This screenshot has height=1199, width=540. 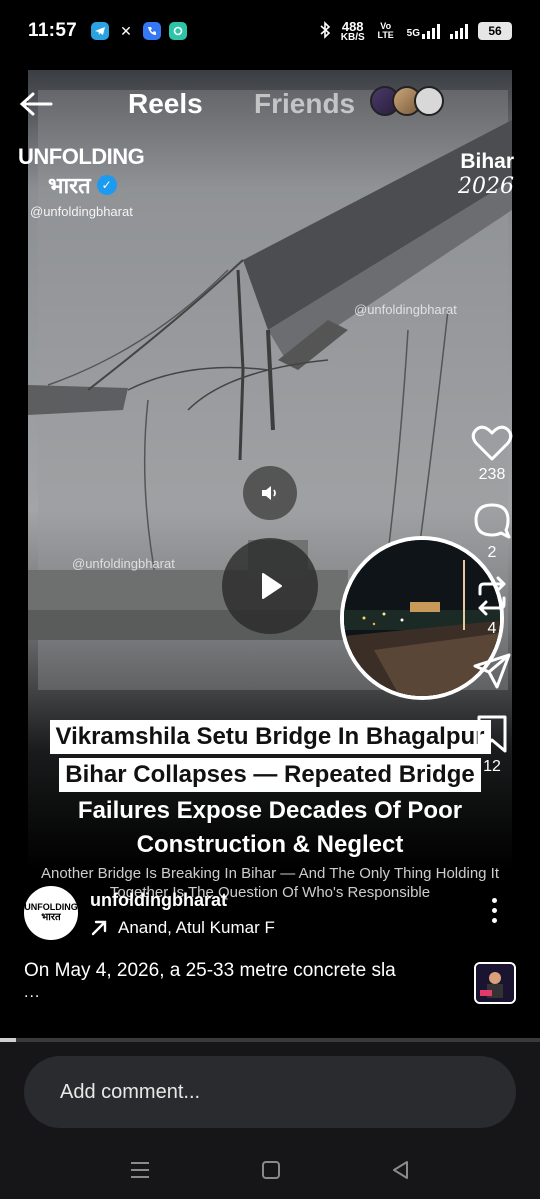 I want to click on mute-button, so click(x=270, y=493).